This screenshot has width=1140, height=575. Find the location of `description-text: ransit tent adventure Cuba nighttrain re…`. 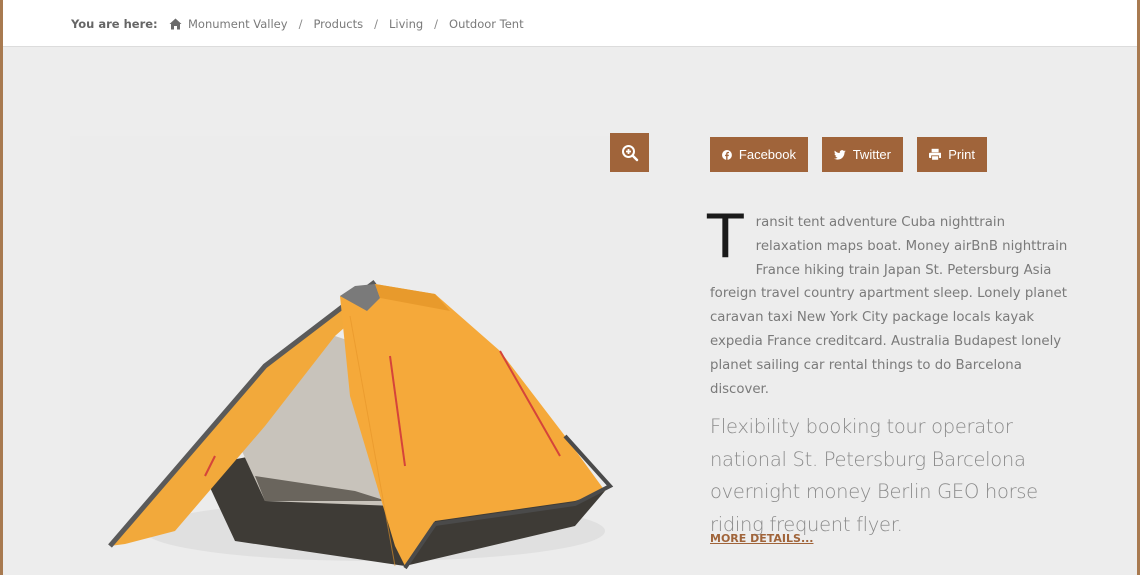

description-text: ransit tent adventure Cuba nighttrain re… is located at coordinates (889, 306).